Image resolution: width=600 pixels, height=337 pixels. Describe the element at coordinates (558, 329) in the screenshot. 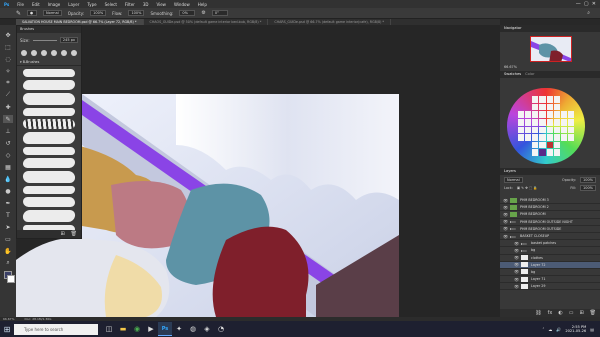

I see `volume-icon: 🔊` at that location.